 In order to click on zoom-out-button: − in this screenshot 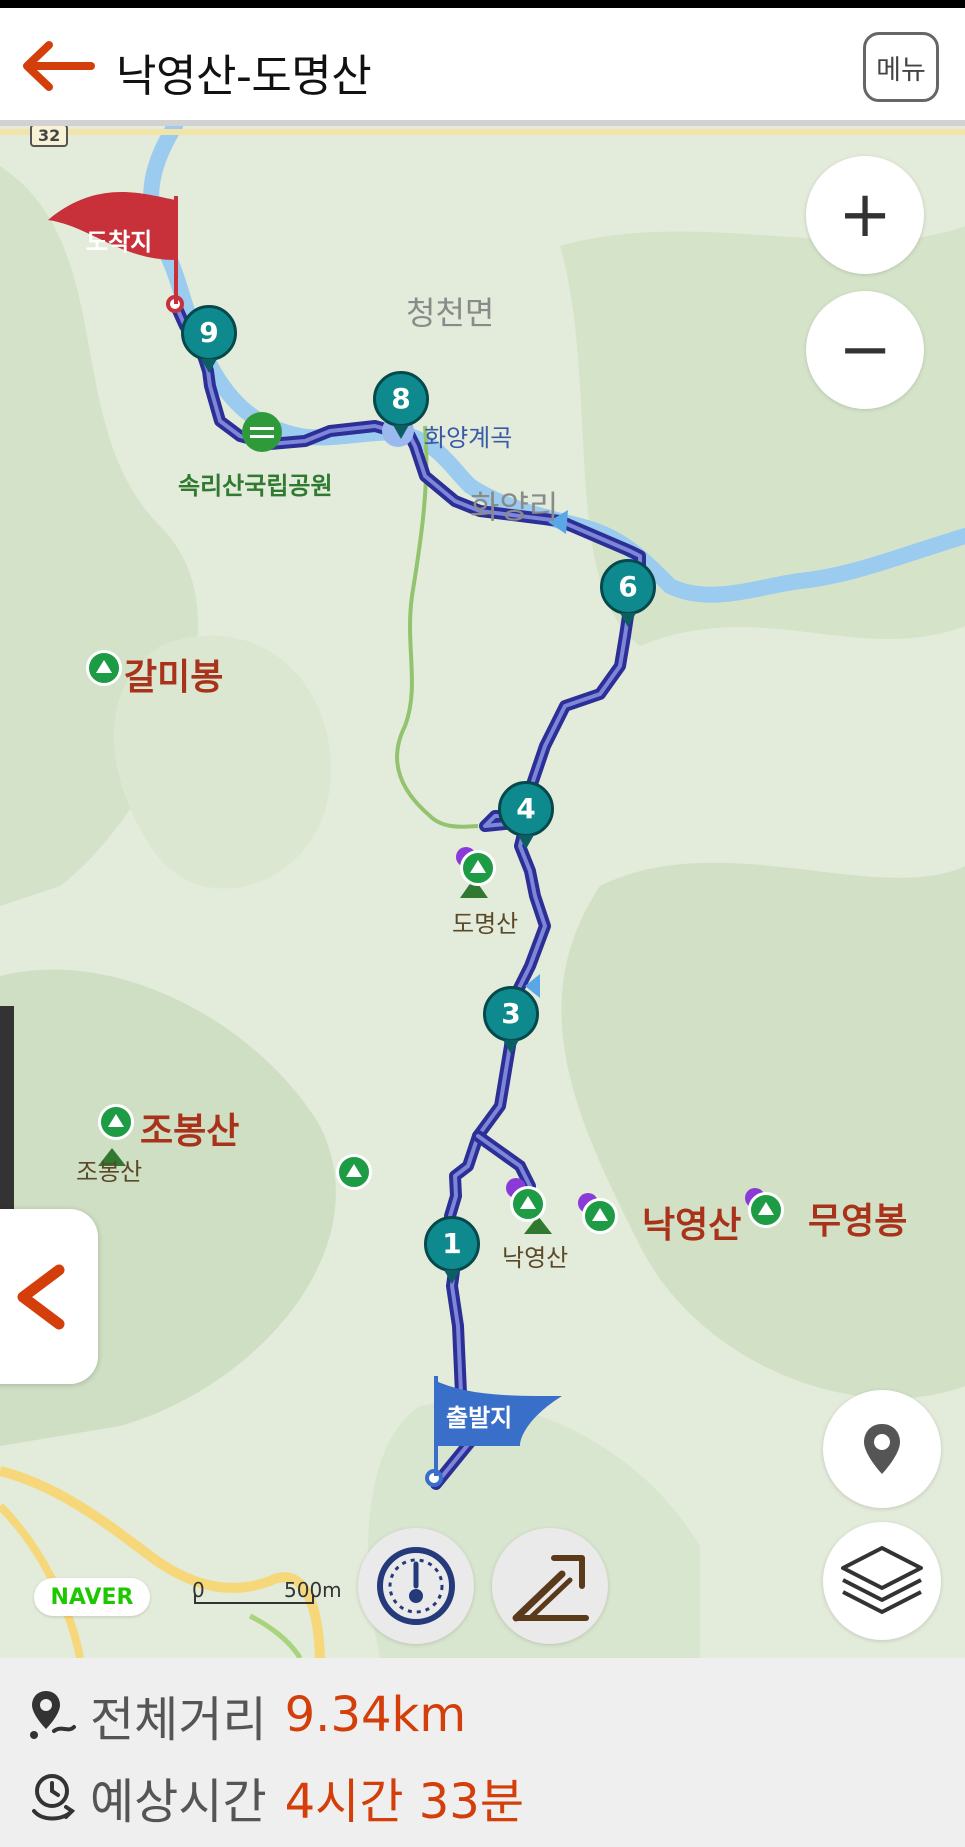, I will do `click(865, 350)`.